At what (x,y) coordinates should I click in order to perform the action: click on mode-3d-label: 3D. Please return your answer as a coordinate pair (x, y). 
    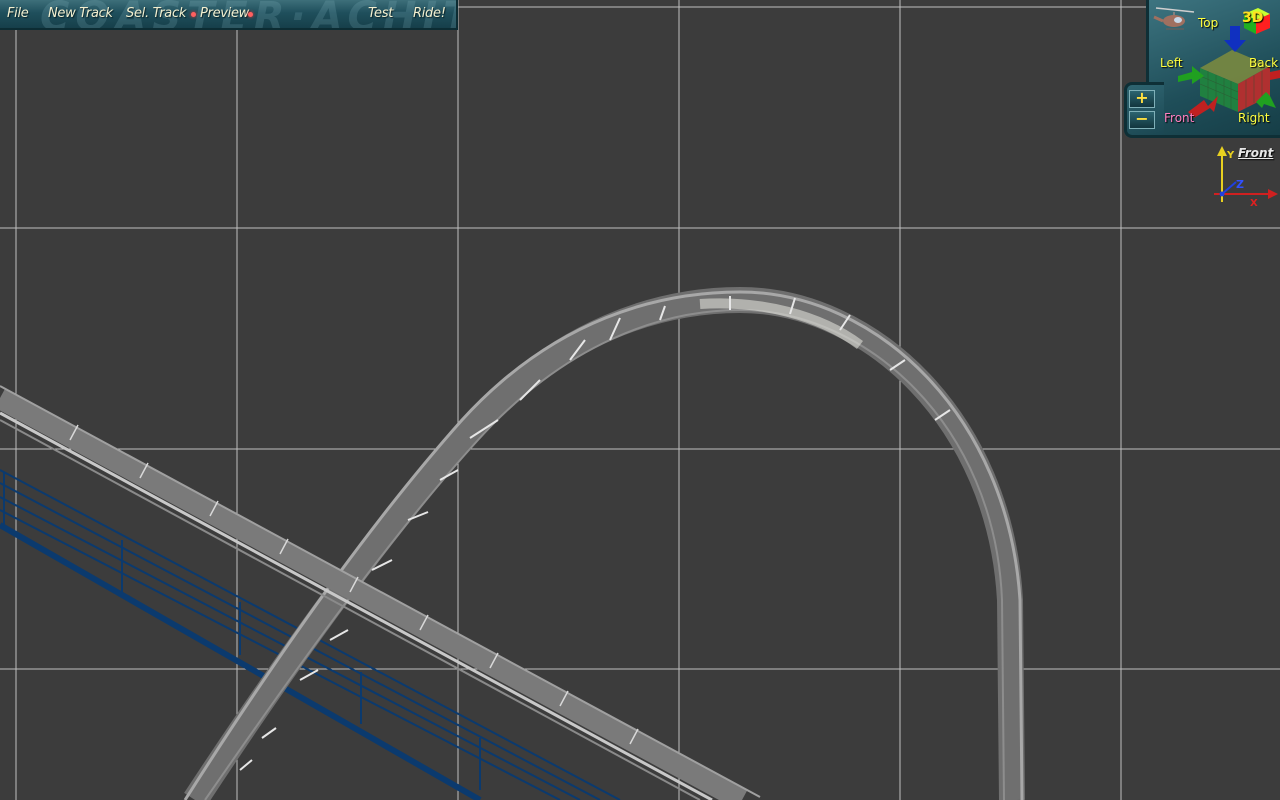
    Looking at the image, I should click on (1252, 18).